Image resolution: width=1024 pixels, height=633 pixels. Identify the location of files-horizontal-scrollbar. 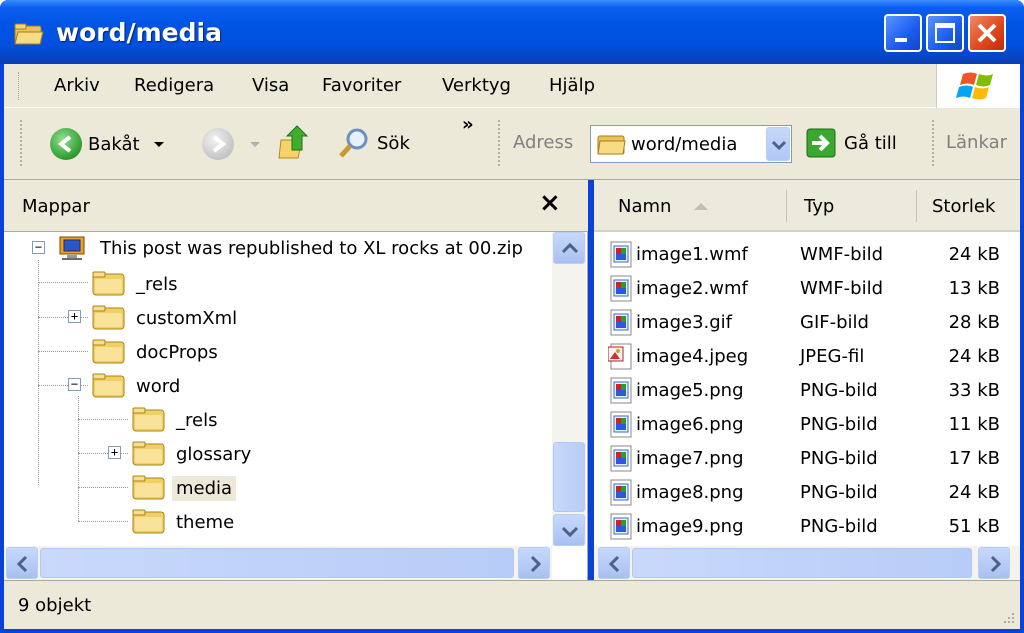
(807, 563).